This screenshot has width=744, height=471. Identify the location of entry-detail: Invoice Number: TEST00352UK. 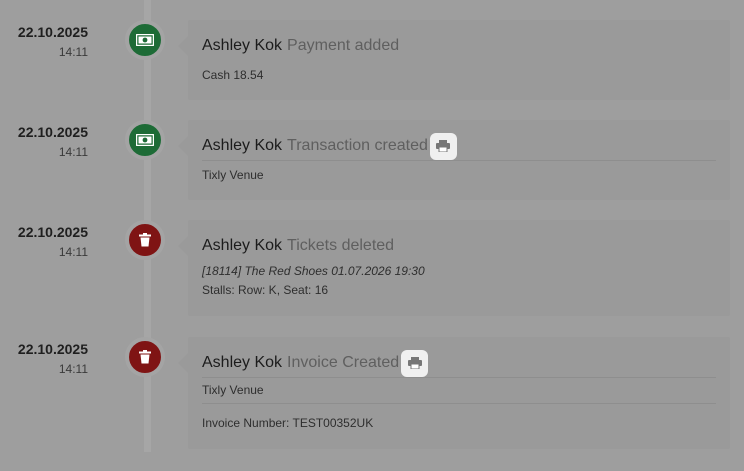
(288, 423).